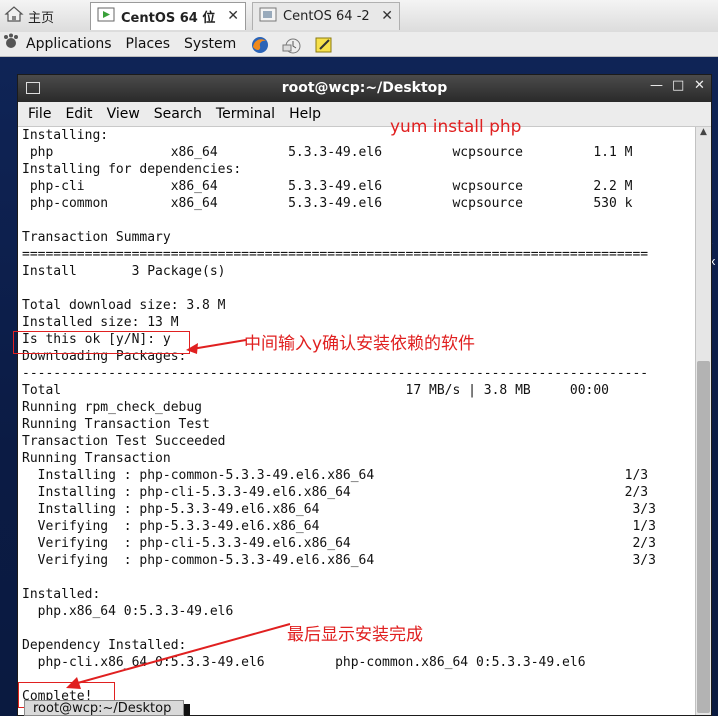 This screenshot has width=718, height=716. Describe the element at coordinates (245, 114) in the screenshot. I see `menu-terminal: Terminal` at that location.